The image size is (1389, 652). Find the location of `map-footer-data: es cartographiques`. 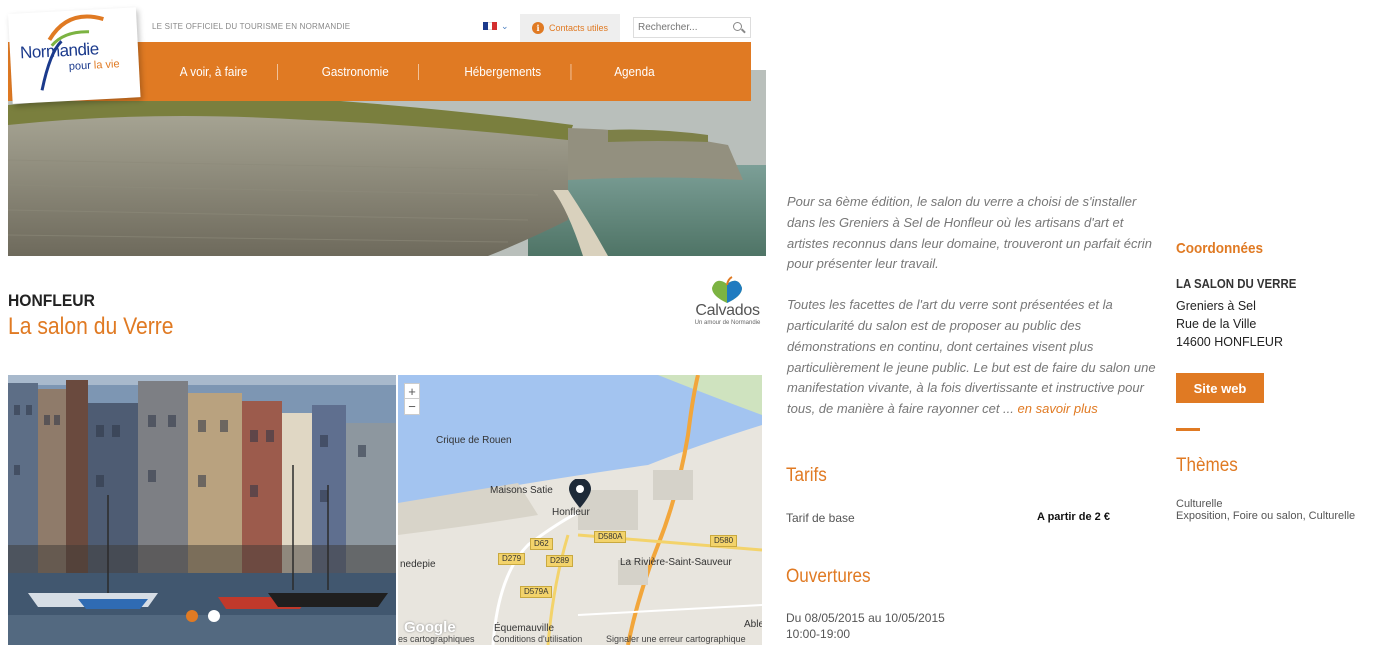

map-footer-data: es cartographiques is located at coordinates (436, 639).